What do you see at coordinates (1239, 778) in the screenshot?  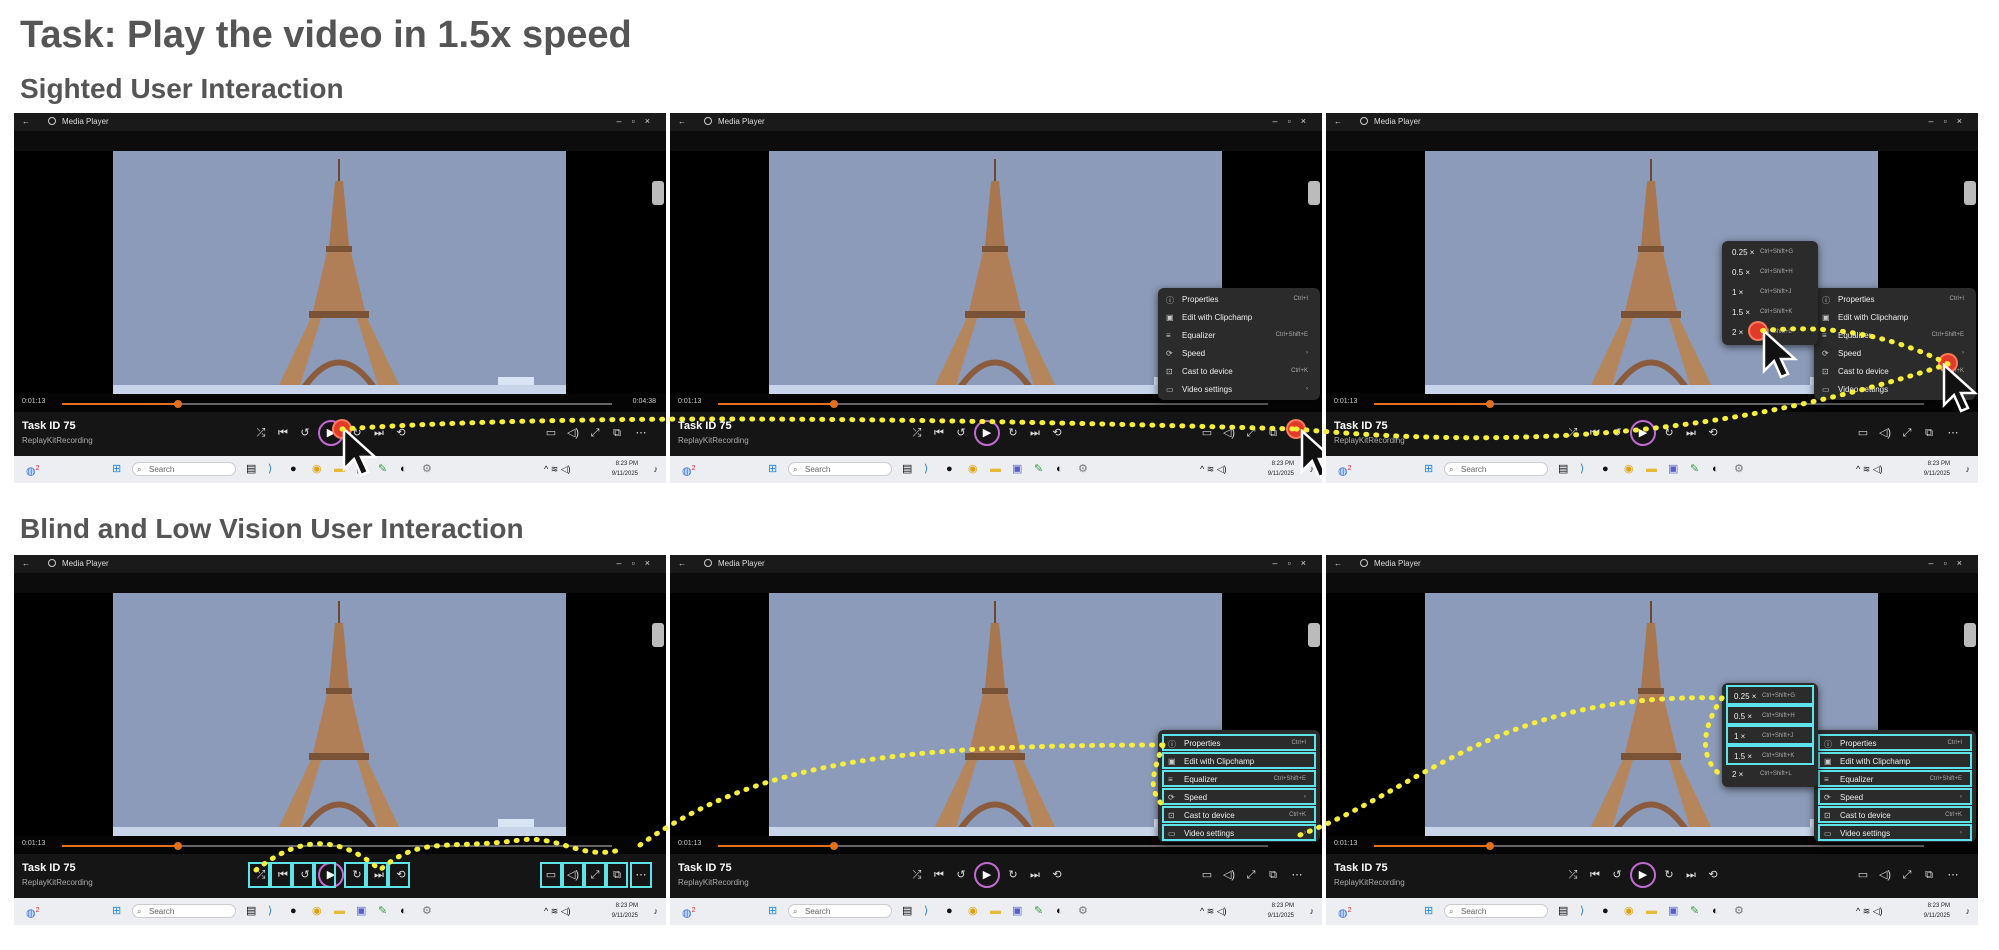 I see `menu-item-equalizer: ≡ Equalizer Ctrl+Shift+E` at bounding box center [1239, 778].